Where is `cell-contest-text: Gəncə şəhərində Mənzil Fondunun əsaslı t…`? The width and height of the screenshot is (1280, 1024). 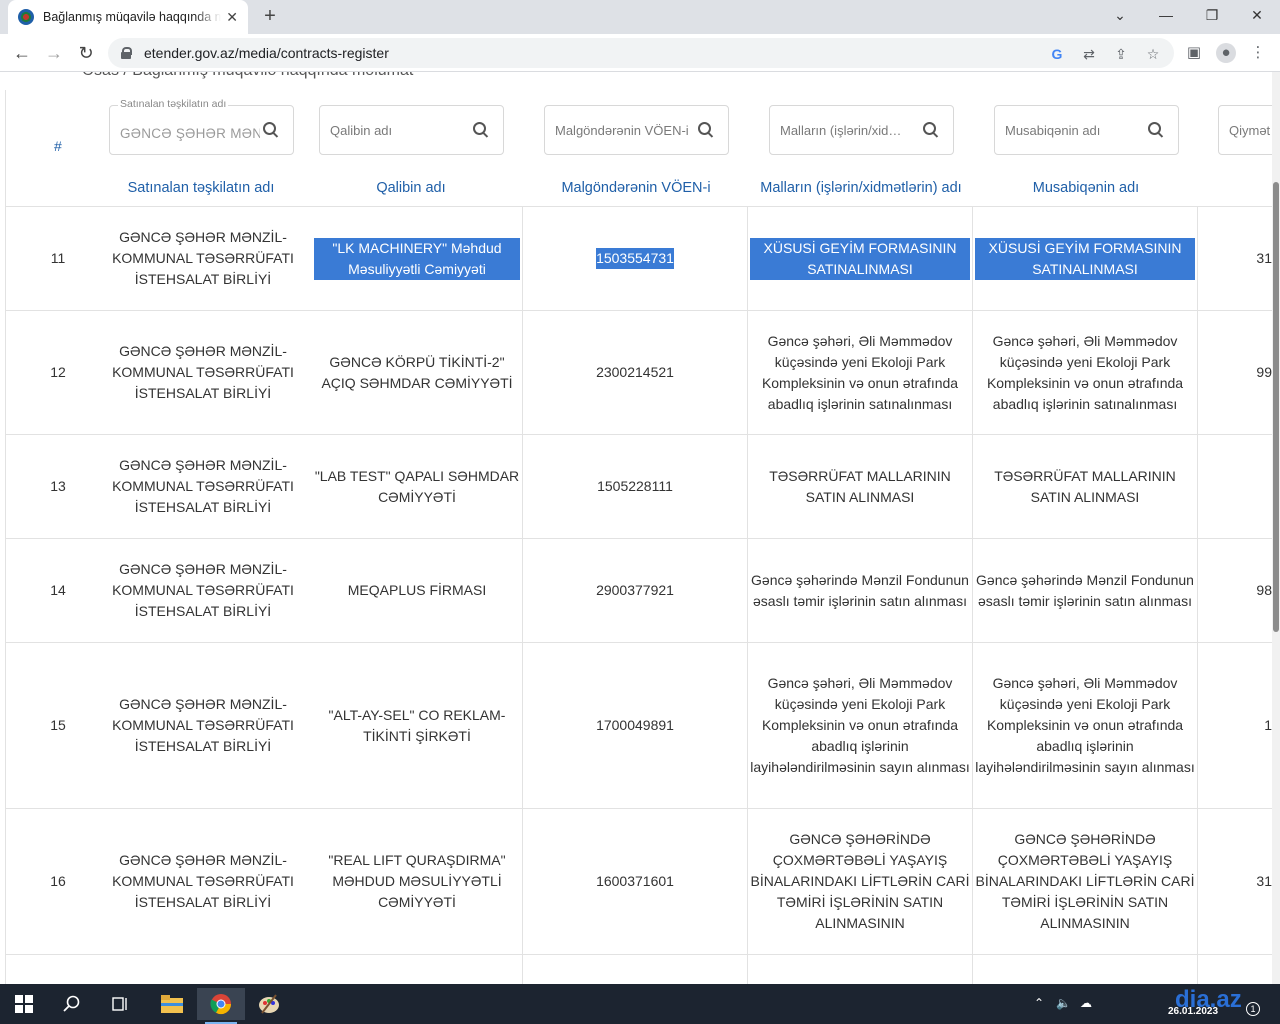
cell-contest-text: Gəncə şəhərində Mənzil Fondunun əsaslı t… is located at coordinates (1085, 590).